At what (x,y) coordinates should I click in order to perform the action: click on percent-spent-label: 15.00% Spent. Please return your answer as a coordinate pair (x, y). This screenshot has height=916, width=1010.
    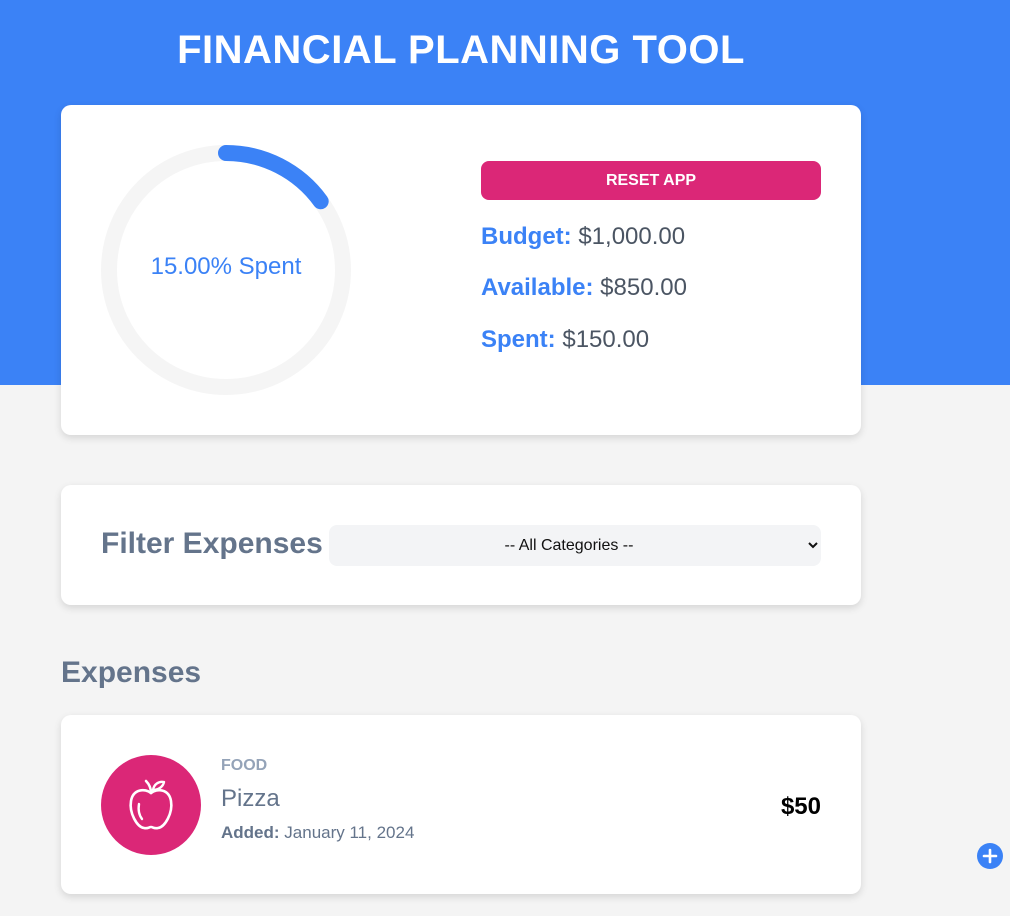
    Looking at the image, I should click on (226, 266).